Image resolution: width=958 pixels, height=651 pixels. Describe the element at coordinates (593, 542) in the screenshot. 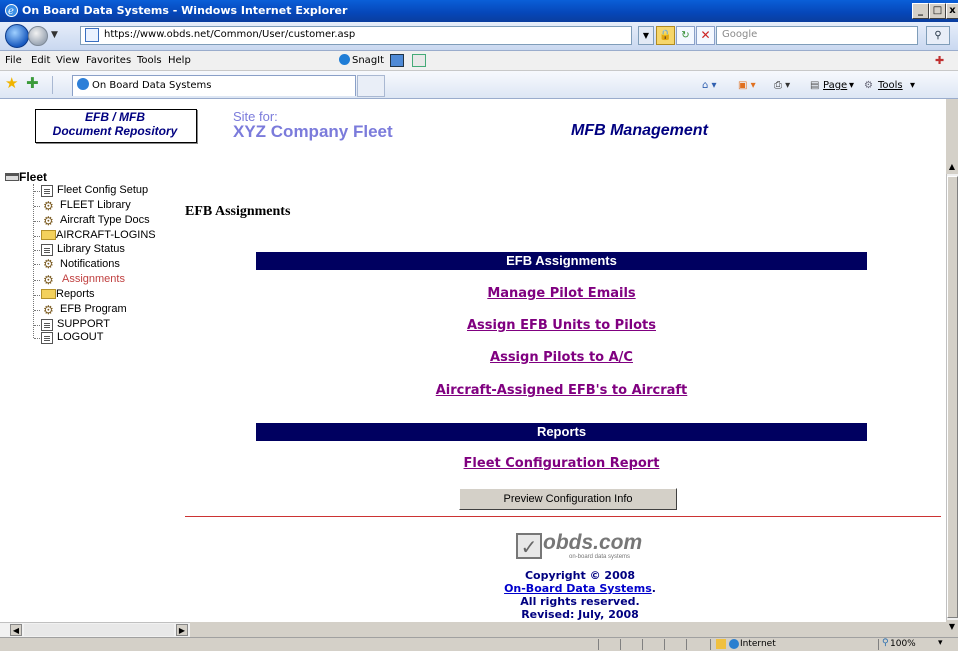

I see `footer-logo-text: obds.com` at that location.